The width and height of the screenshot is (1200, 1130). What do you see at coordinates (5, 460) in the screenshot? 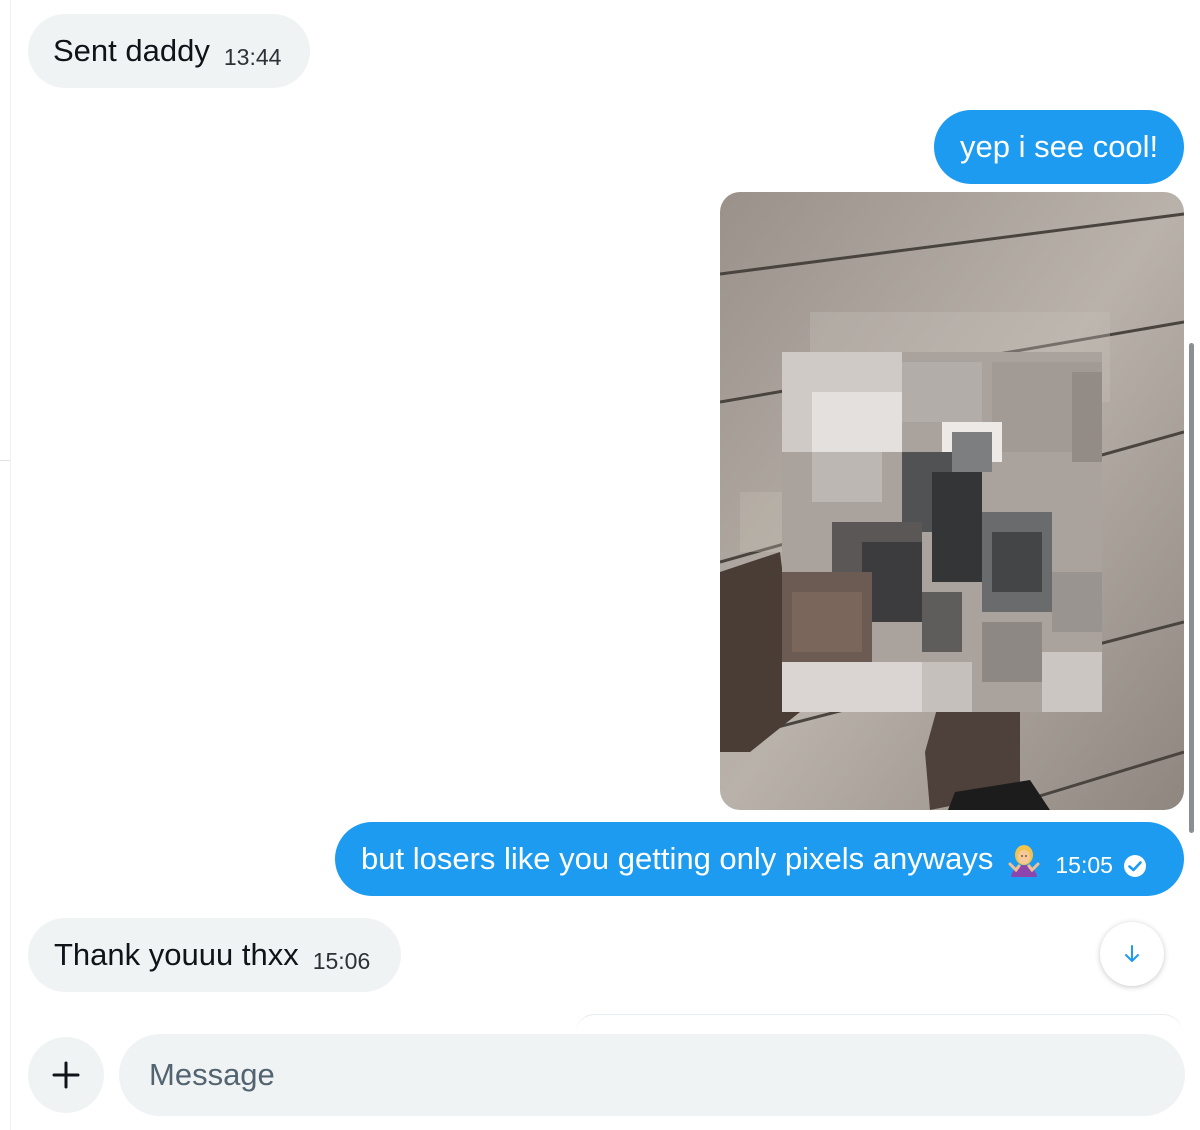
I see `left-divider-tick` at bounding box center [5, 460].